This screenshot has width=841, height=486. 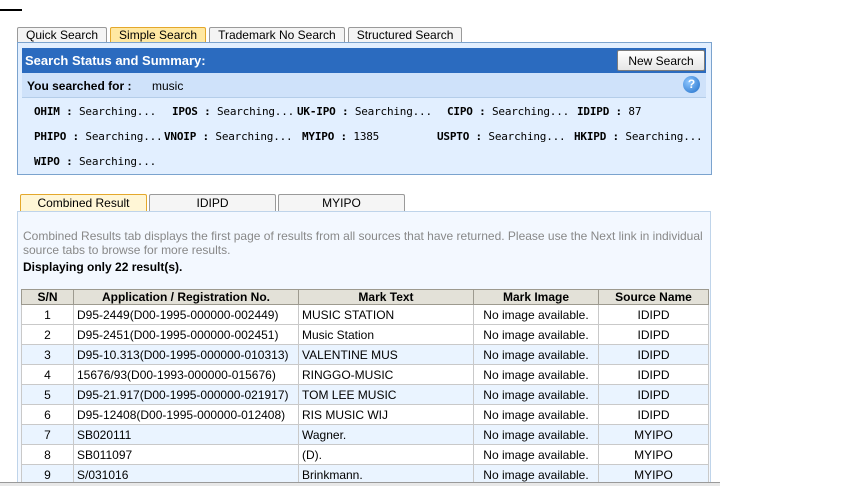 I want to click on cell-sn: 4, so click(x=47, y=374).